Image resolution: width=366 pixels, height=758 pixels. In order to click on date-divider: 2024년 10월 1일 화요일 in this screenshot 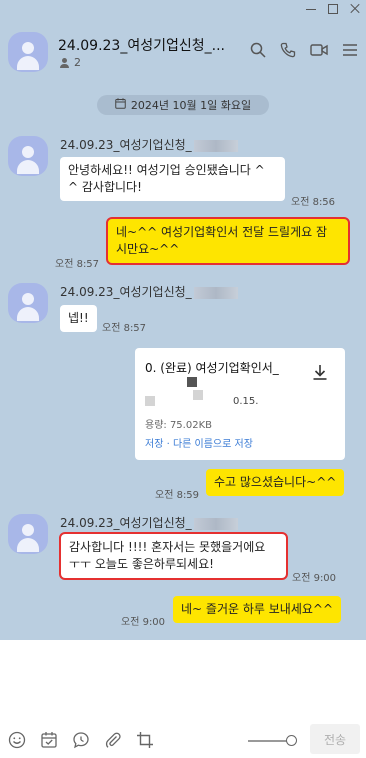, I will do `click(183, 105)`.